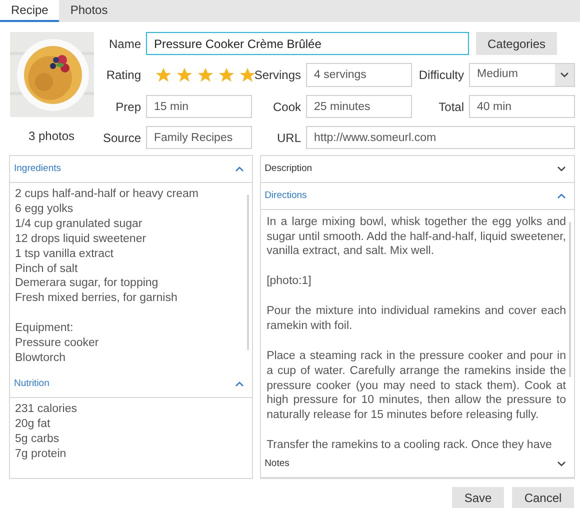 This screenshot has height=511, width=580. Describe the element at coordinates (122, 138) in the screenshot. I see `field-label: Source` at that location.